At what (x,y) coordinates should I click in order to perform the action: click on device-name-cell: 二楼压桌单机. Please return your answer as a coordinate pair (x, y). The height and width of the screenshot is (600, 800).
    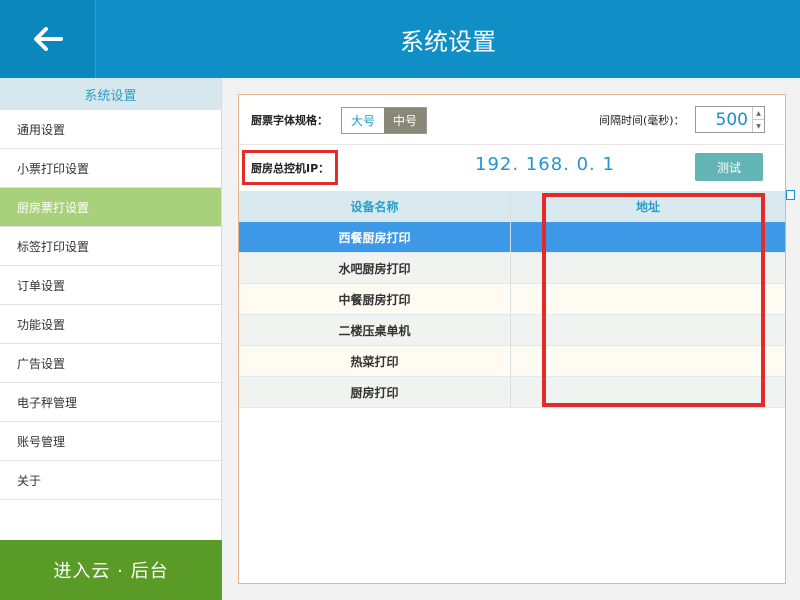
    Looking at the image, I should click on (375, 330).